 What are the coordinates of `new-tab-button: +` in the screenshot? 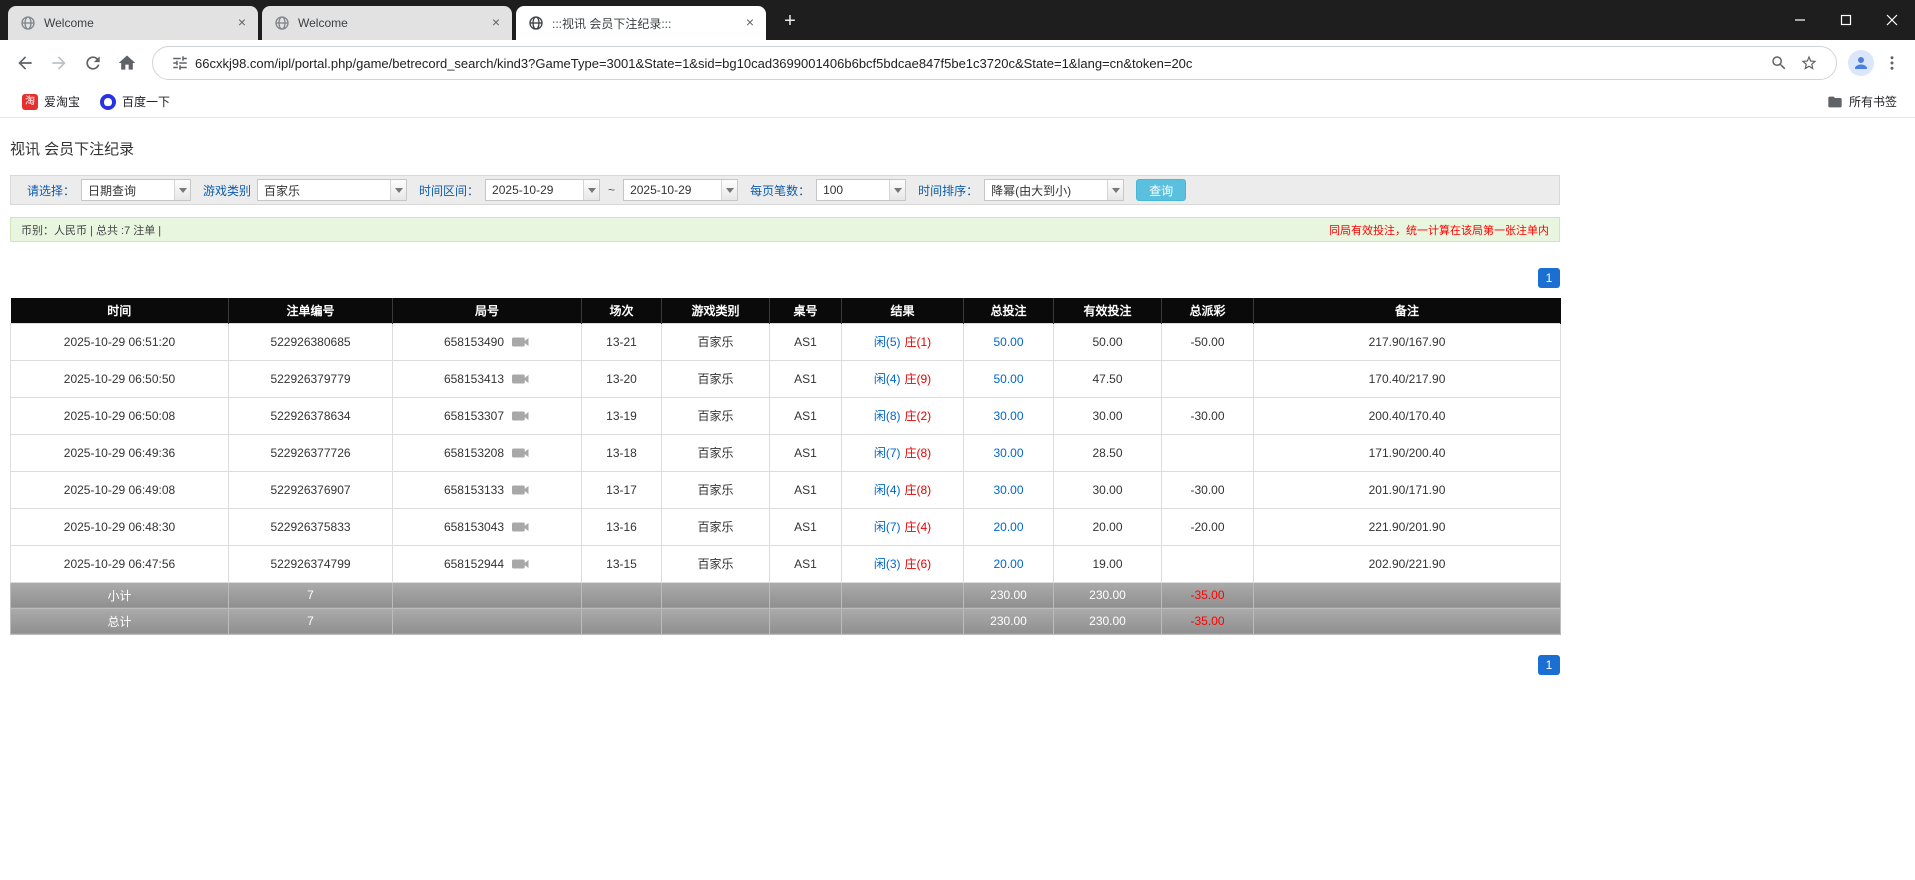 It's located at (790, 22).